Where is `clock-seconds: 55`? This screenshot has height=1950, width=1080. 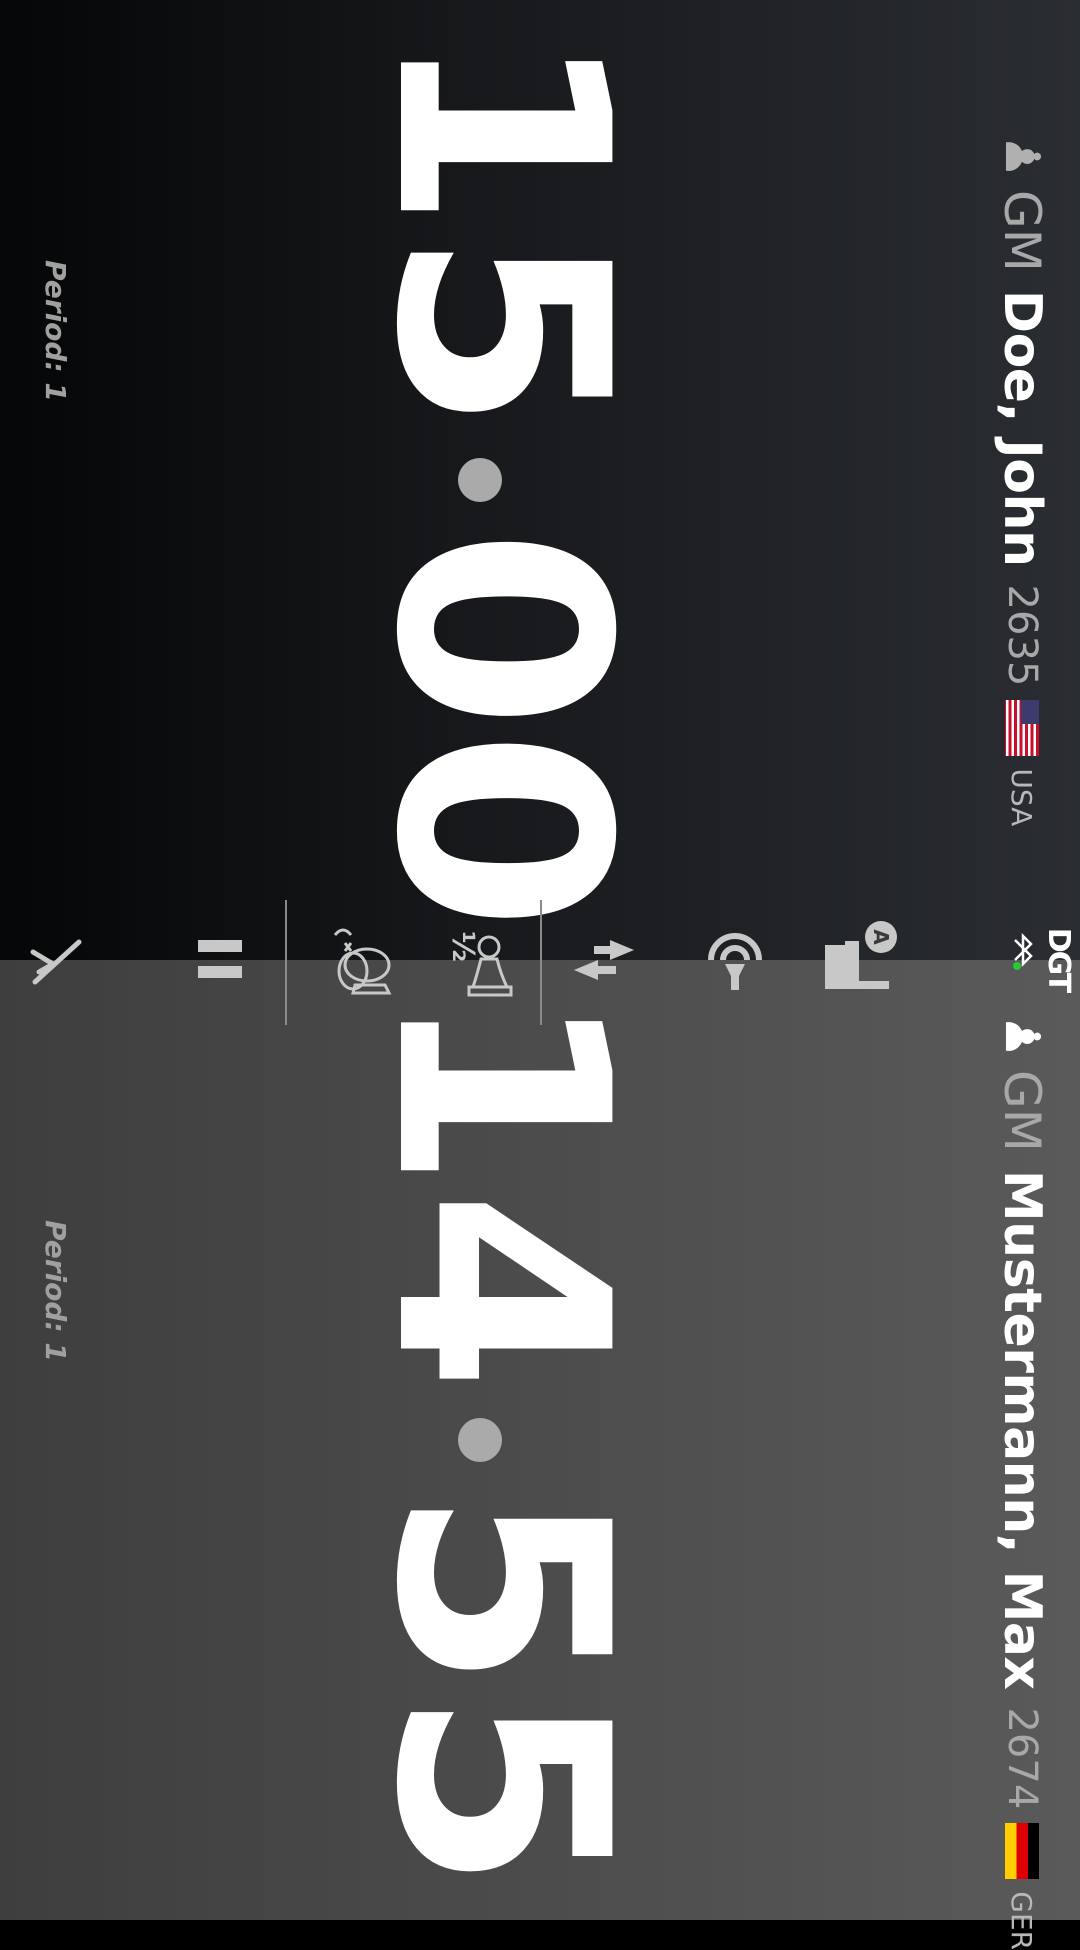 clock-seconds: 55 is located at coordinates (500, 1690).